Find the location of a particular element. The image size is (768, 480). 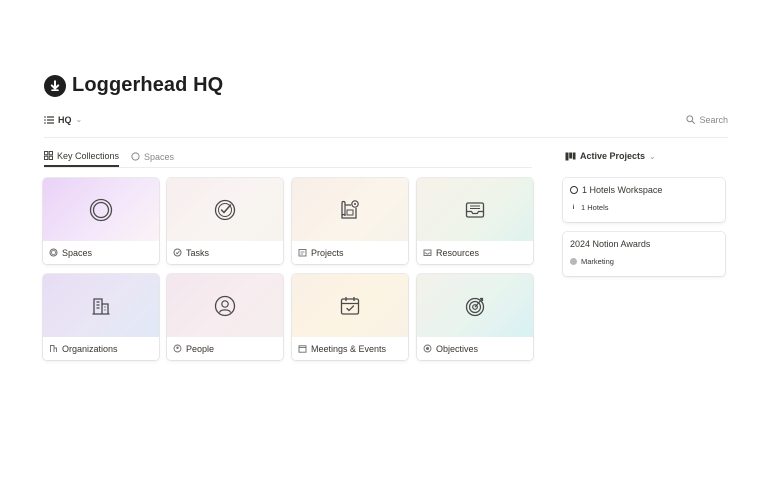

spaces-mini-icon is located at coordinates (53, 252).